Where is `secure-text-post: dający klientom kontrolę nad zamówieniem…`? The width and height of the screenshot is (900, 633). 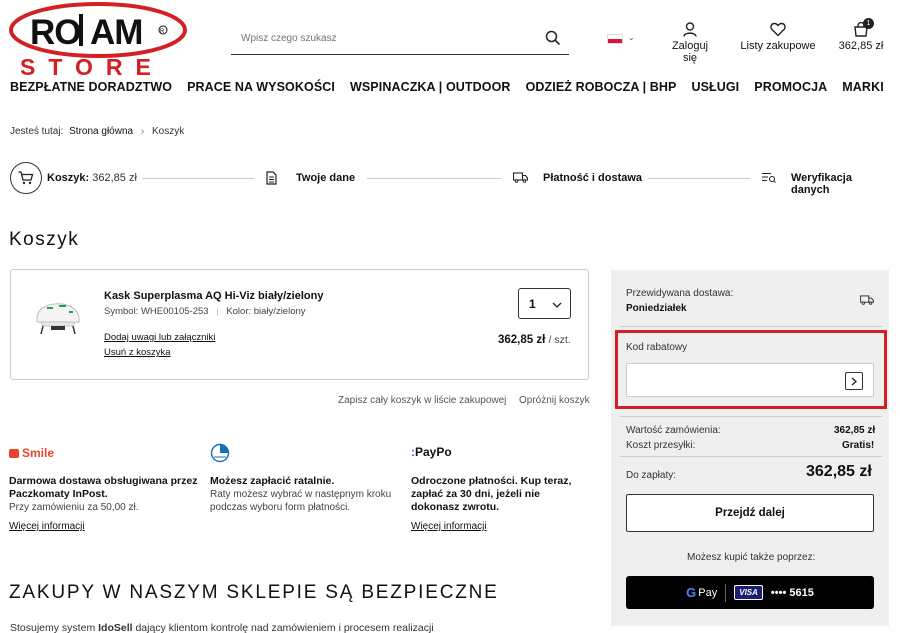
secure-text-post: dający klientom kontrolę nad zamówieniem… is located at coordinates (283, 627).